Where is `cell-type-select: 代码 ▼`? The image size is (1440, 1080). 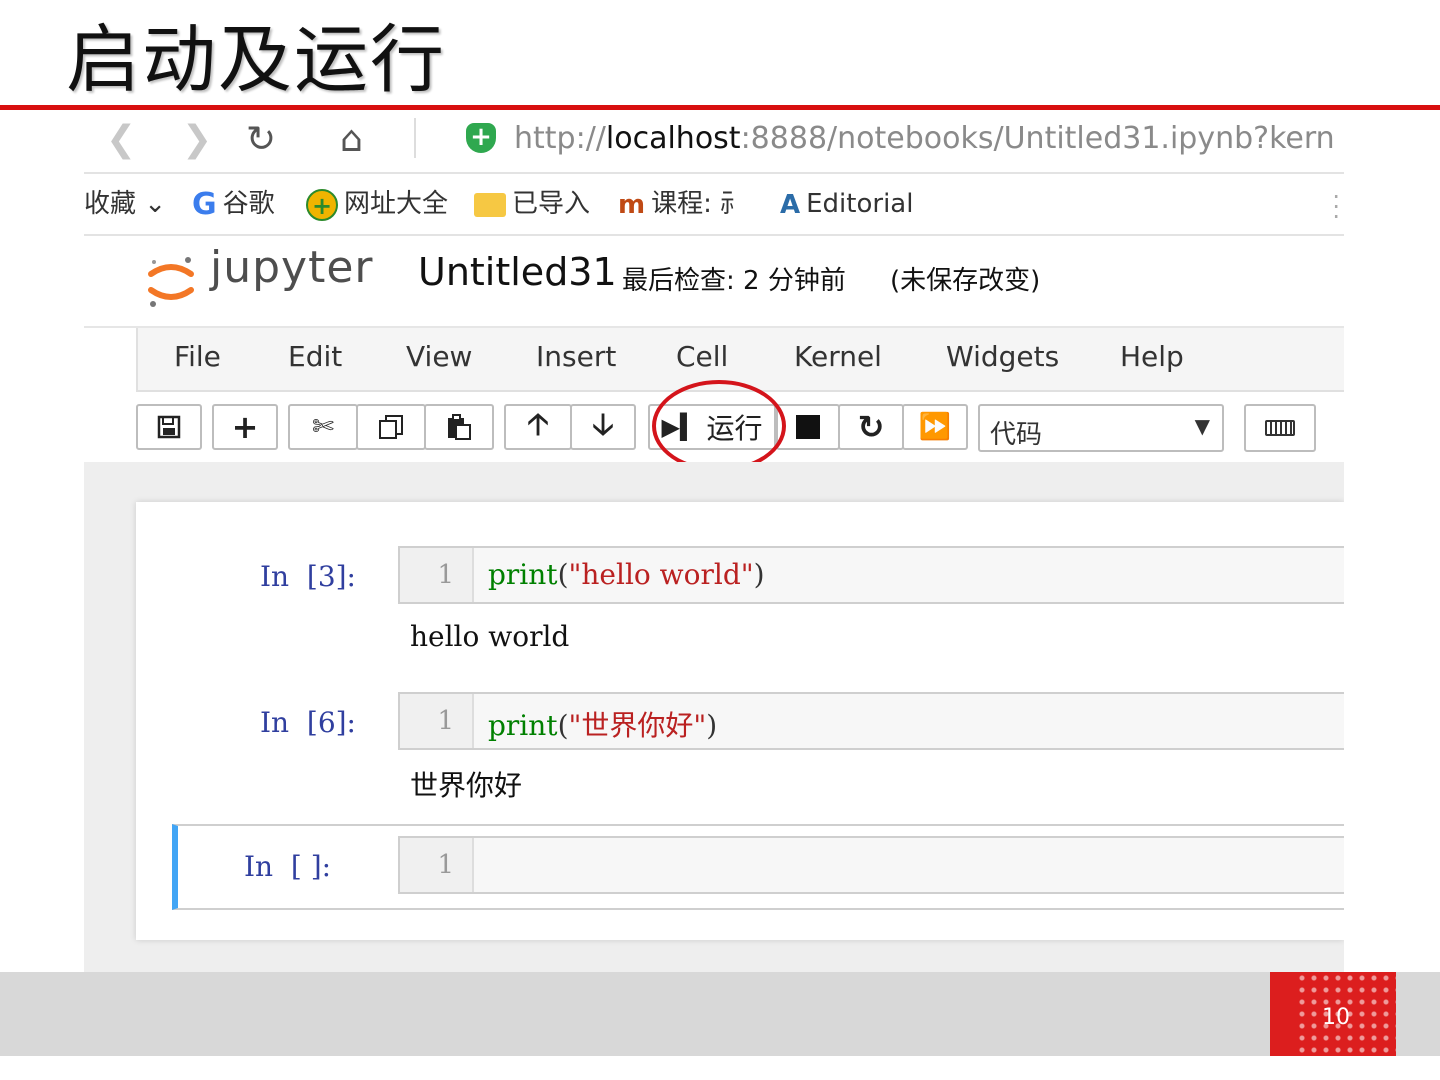 cell-type-select: 代码 ▼ is located at coordinates (1101, 428).